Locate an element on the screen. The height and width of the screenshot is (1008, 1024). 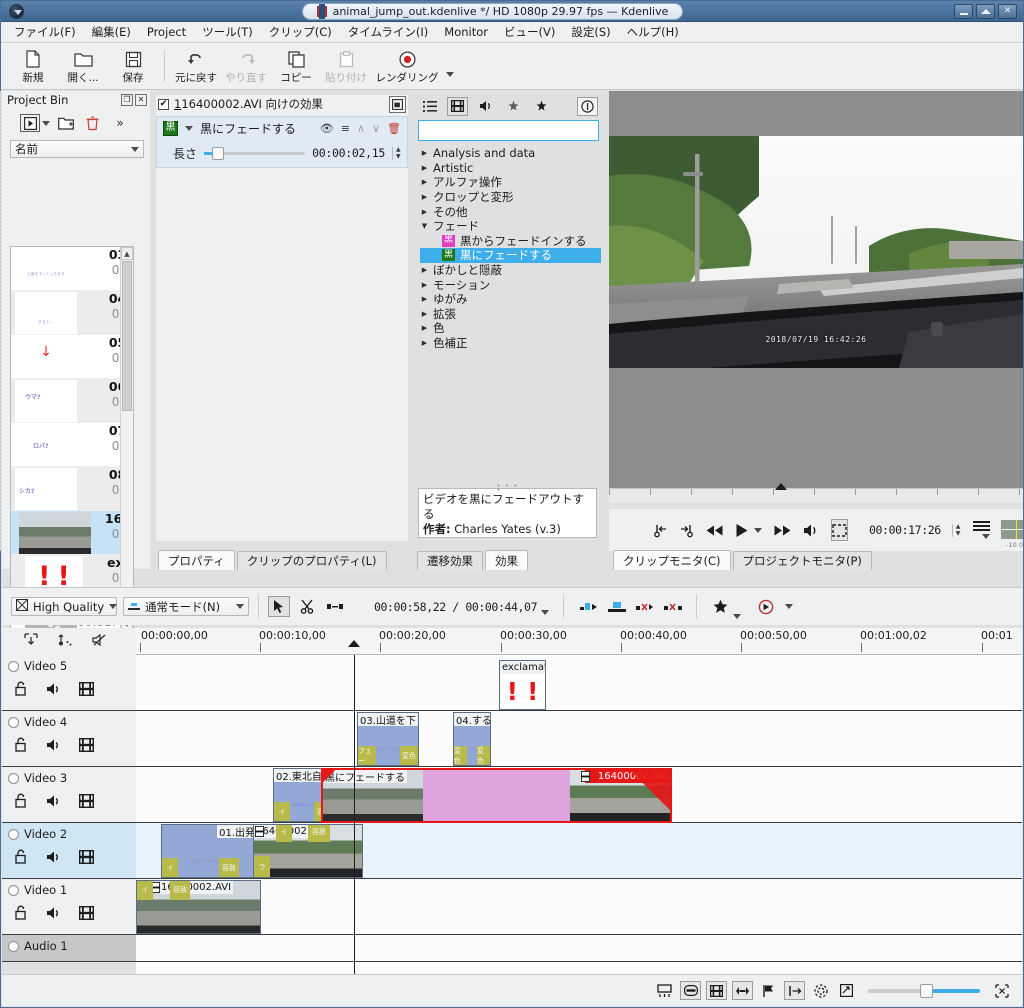
forward-icon is located at coordinates (782, 530).